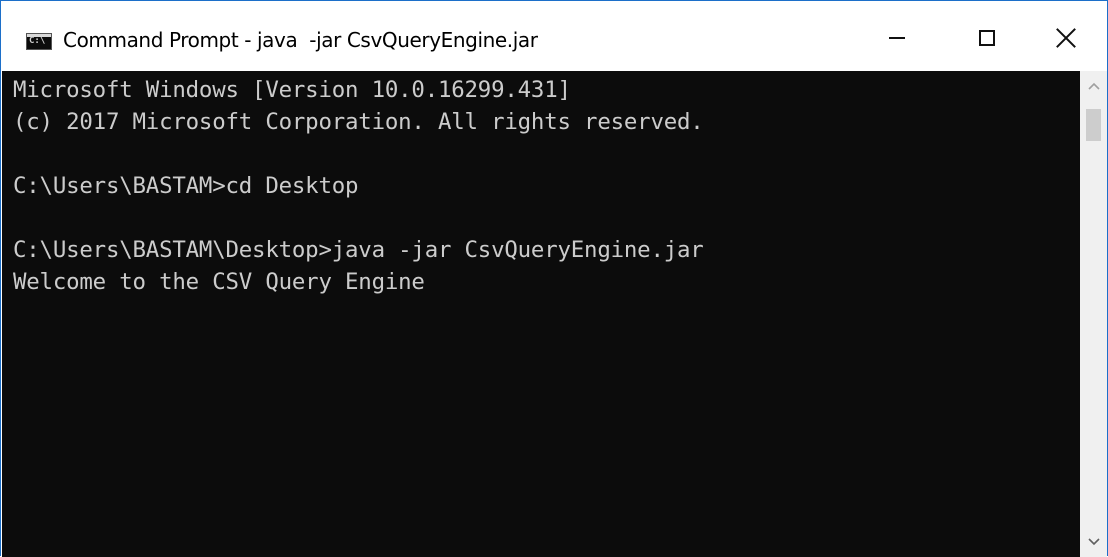 The width and height of the screenshot is (1108, 557). I want to click on minimize-icon, so click(897, 38).